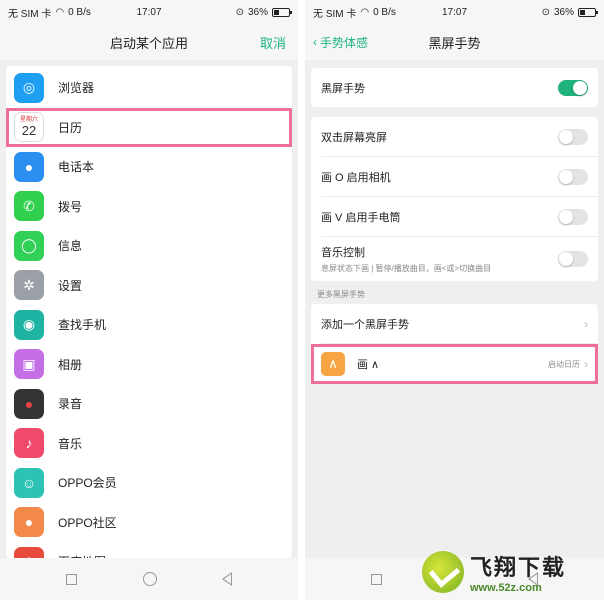  I want to click on app-row: ◎ 浏览器, so click(149, 88).